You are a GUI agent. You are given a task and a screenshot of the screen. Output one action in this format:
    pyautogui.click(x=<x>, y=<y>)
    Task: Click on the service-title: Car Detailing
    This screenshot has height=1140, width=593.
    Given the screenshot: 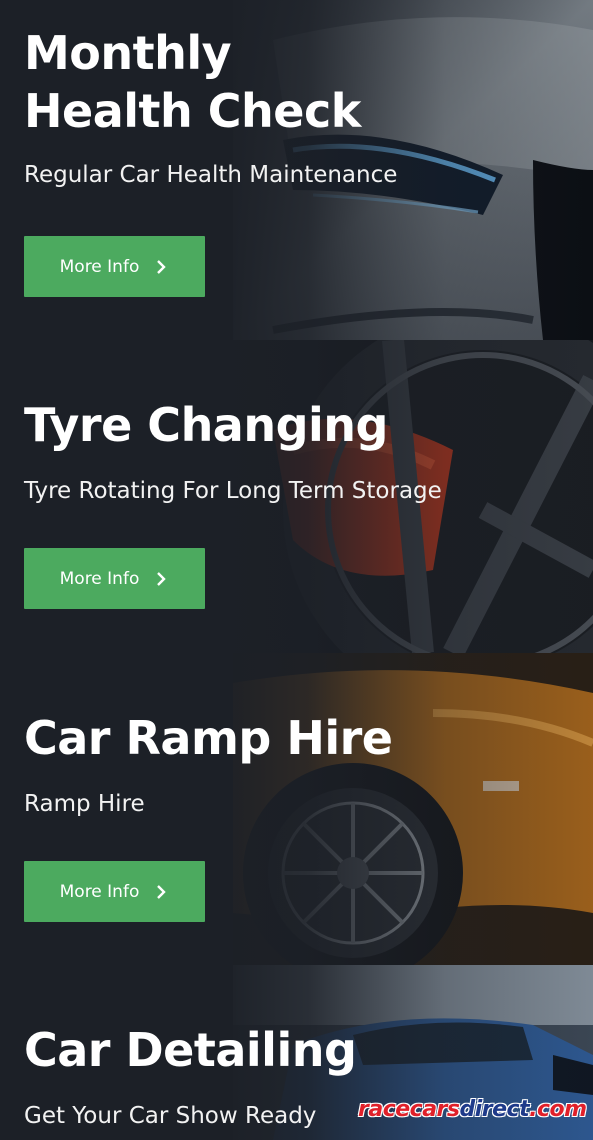 What is the action you would take?
    pyautogui.click(x=190, y=1050)
    